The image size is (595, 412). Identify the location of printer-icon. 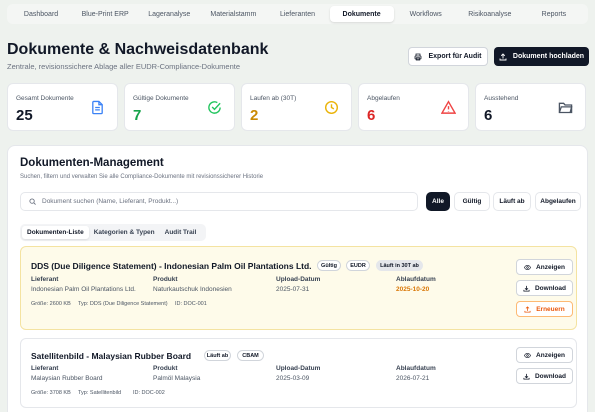
(418, 56).